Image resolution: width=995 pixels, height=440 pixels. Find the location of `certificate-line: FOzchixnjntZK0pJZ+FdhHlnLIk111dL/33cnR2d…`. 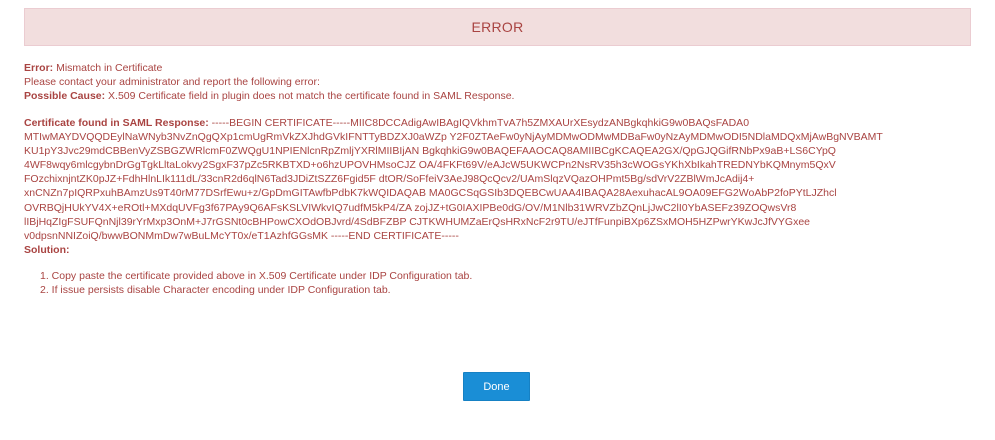

certificate-line: FOzchixnjntZK0pJZ+FdhHlnLIk111dL/33cnR2d… is located at coordinates (389, 179).